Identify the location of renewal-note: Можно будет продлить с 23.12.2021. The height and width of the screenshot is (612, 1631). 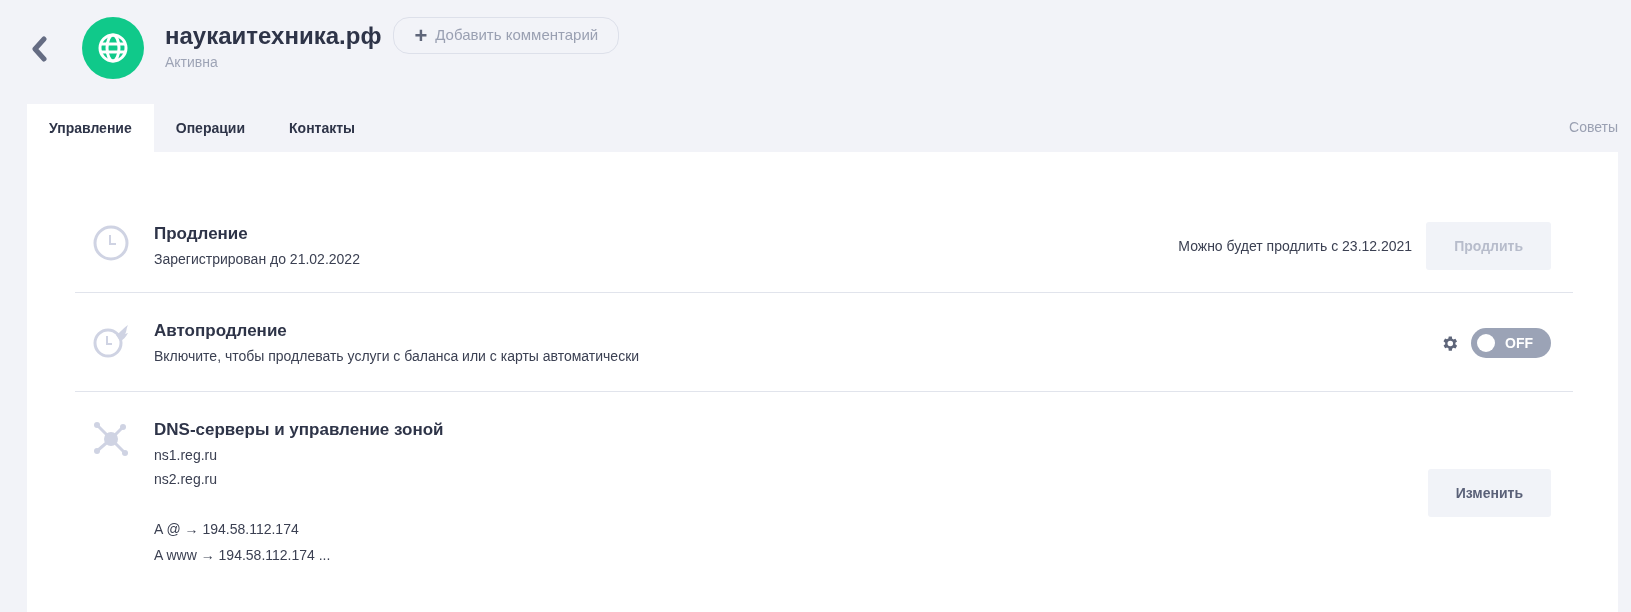
(1295, 246).